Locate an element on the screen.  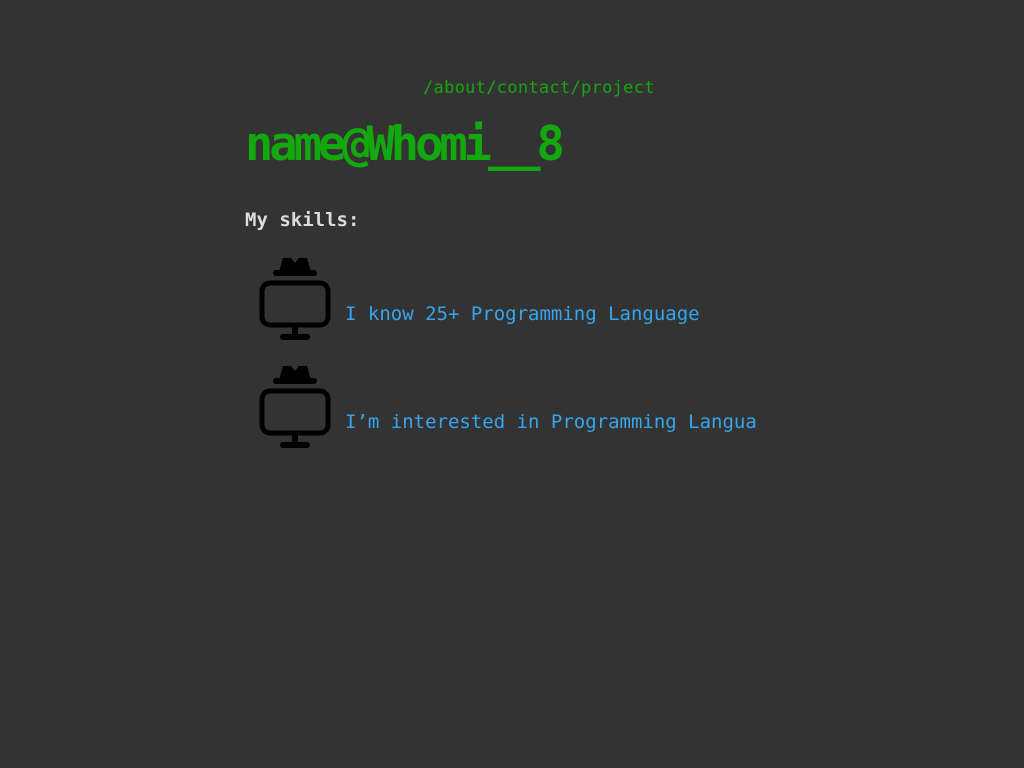
nav-link-contact: /contact is located at coordinates (528, 88).